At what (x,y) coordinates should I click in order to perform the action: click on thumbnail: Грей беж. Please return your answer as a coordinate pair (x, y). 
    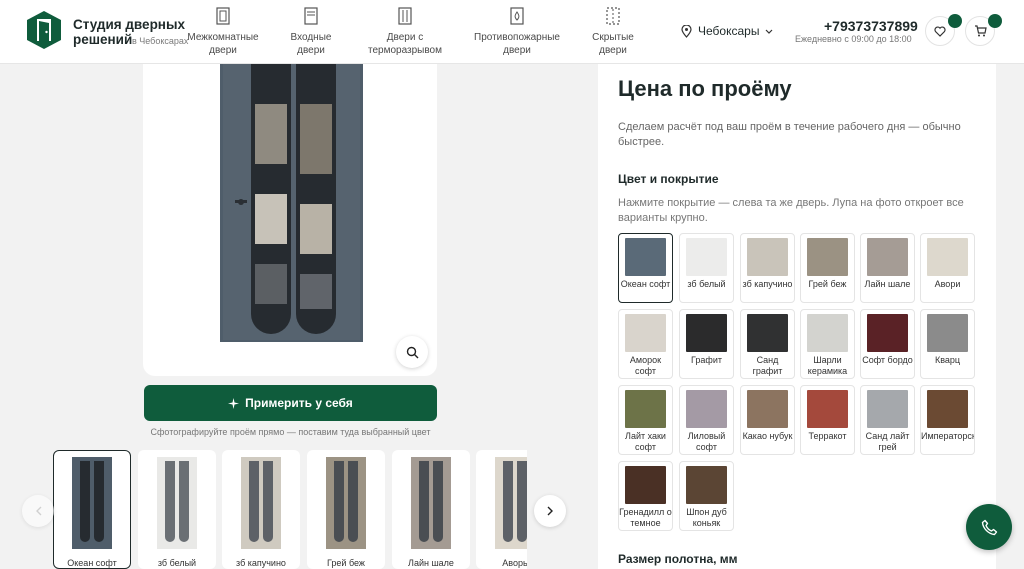
    Looking at the image, I should click on (346, 509).